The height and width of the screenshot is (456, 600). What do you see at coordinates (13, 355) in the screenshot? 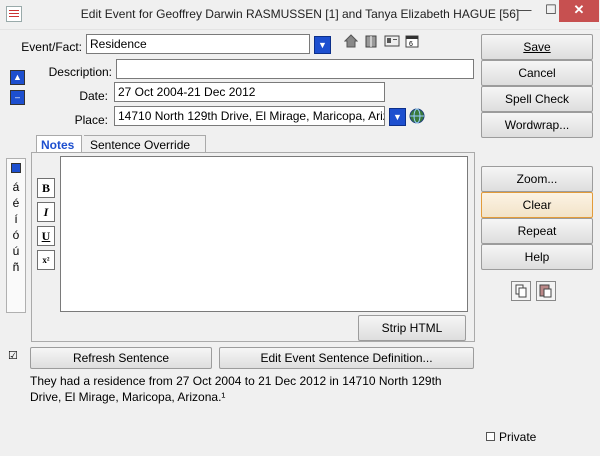
I see `sentence-checkbox: ☑` at bounding box center [13, 355].